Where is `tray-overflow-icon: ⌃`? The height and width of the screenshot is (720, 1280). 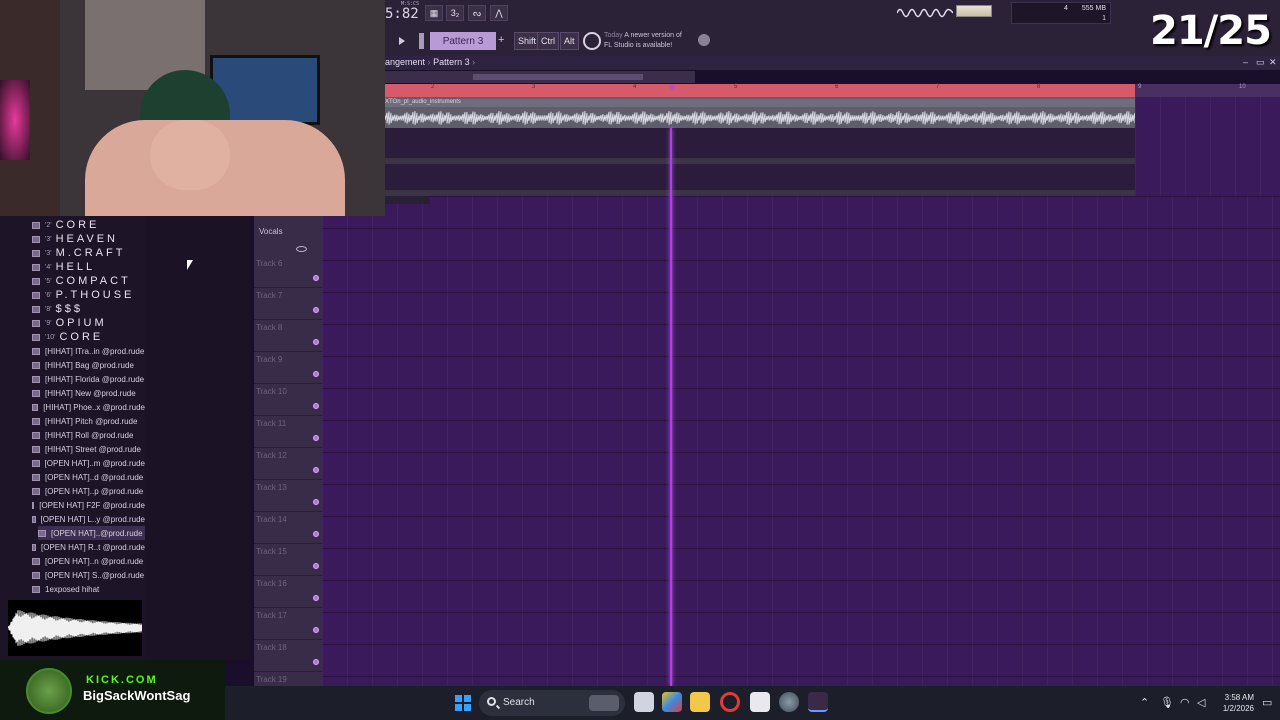
tray-overflow-icon: ⌃ is located at coordinates (1144, 702).